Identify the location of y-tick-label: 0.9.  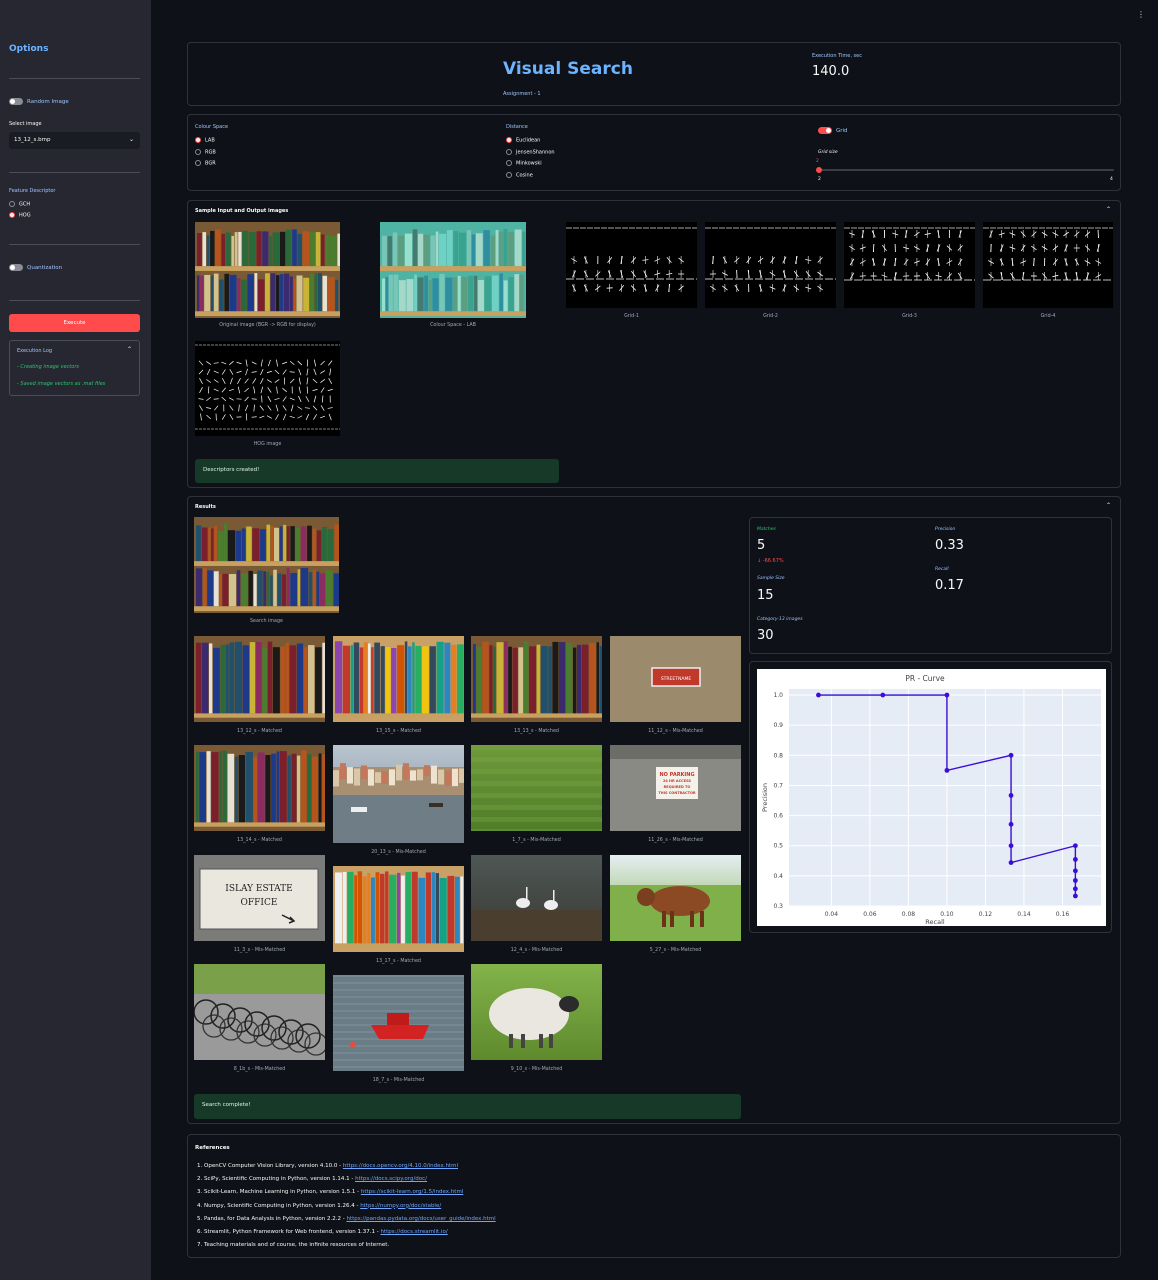
(778, 725).